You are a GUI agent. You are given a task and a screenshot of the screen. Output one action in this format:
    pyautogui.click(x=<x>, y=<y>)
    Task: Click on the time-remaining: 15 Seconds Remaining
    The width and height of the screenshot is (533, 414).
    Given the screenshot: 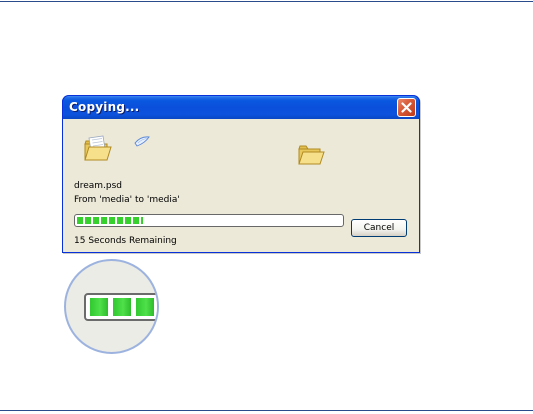 What is the action you would take?
    pyautogui.click(x=125, y=241)
    